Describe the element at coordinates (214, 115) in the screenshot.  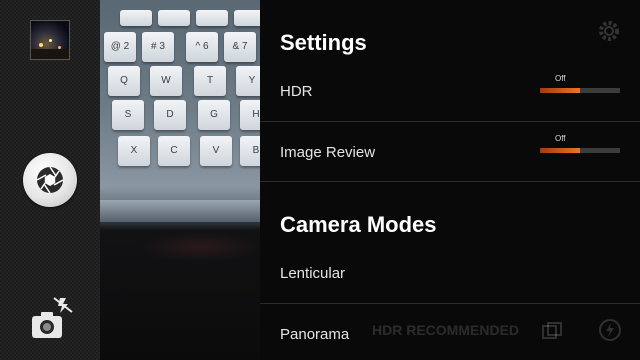
I see `key: G` at that location.